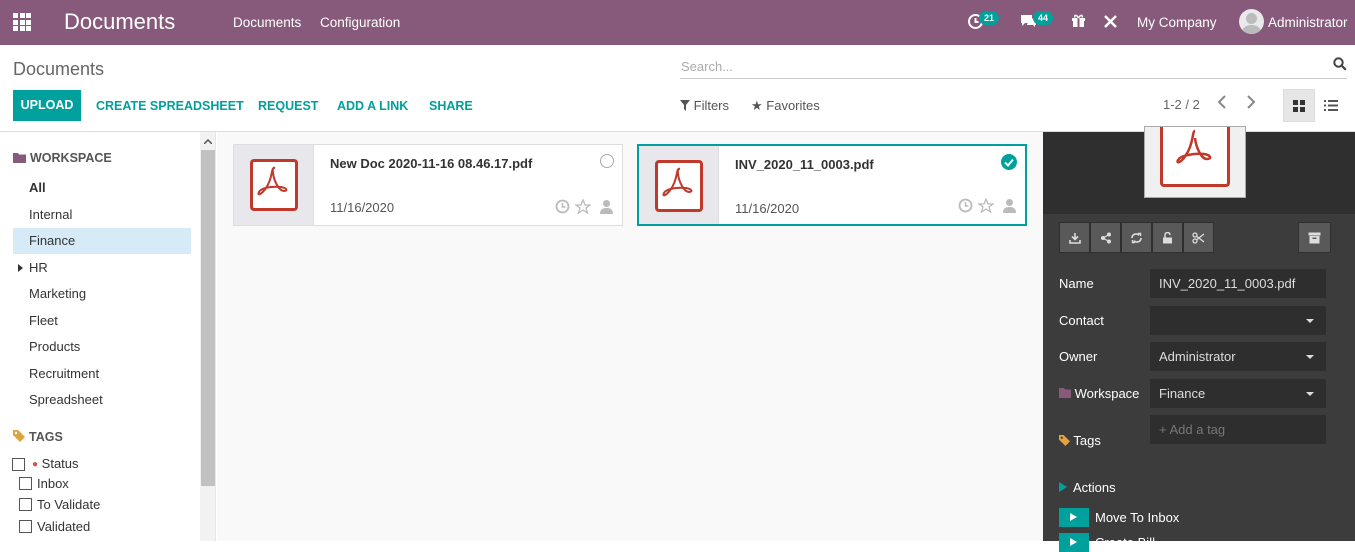  Describe the element at coordinates (1078, 356) in the screenshot. I see `owner-label: Owner` at that location.